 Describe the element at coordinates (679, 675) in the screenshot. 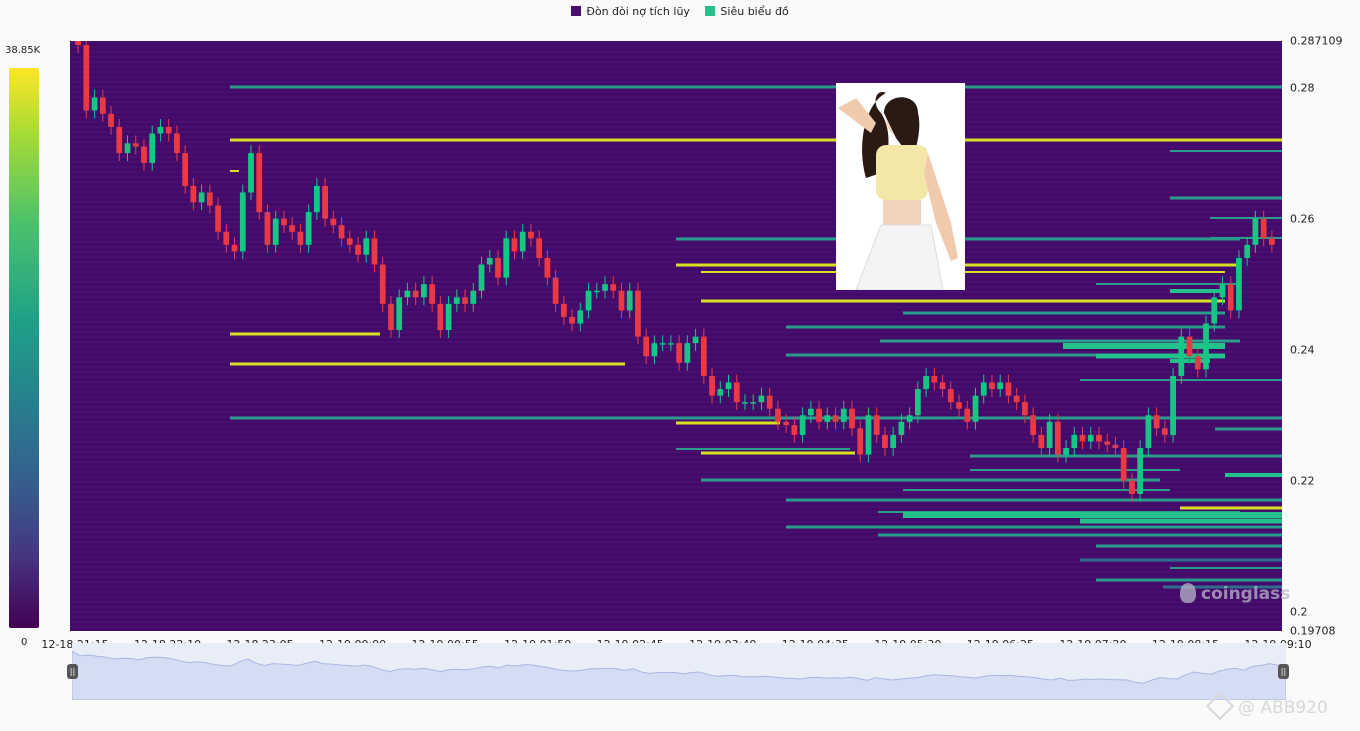

I see `navigator-area-chart` at that location.